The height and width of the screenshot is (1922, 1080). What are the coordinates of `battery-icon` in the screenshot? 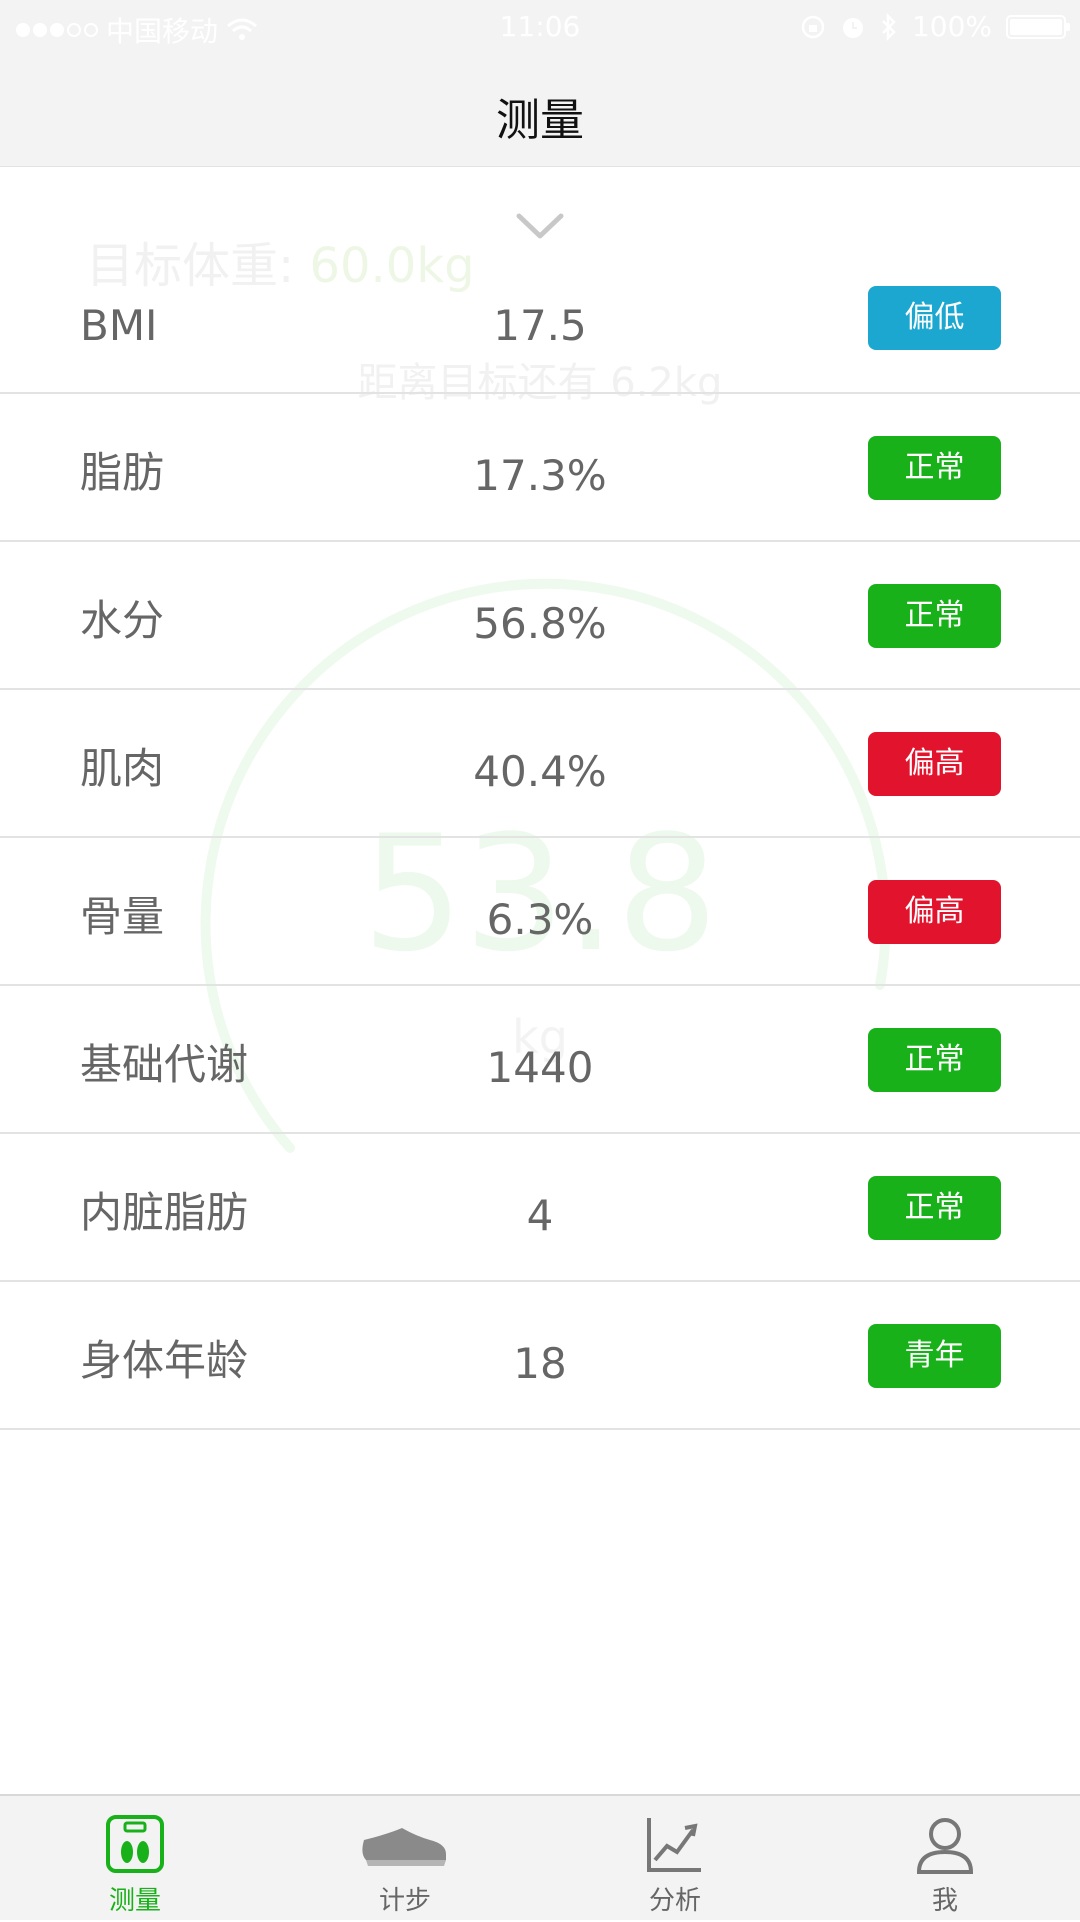 It's located at (1038, 26).